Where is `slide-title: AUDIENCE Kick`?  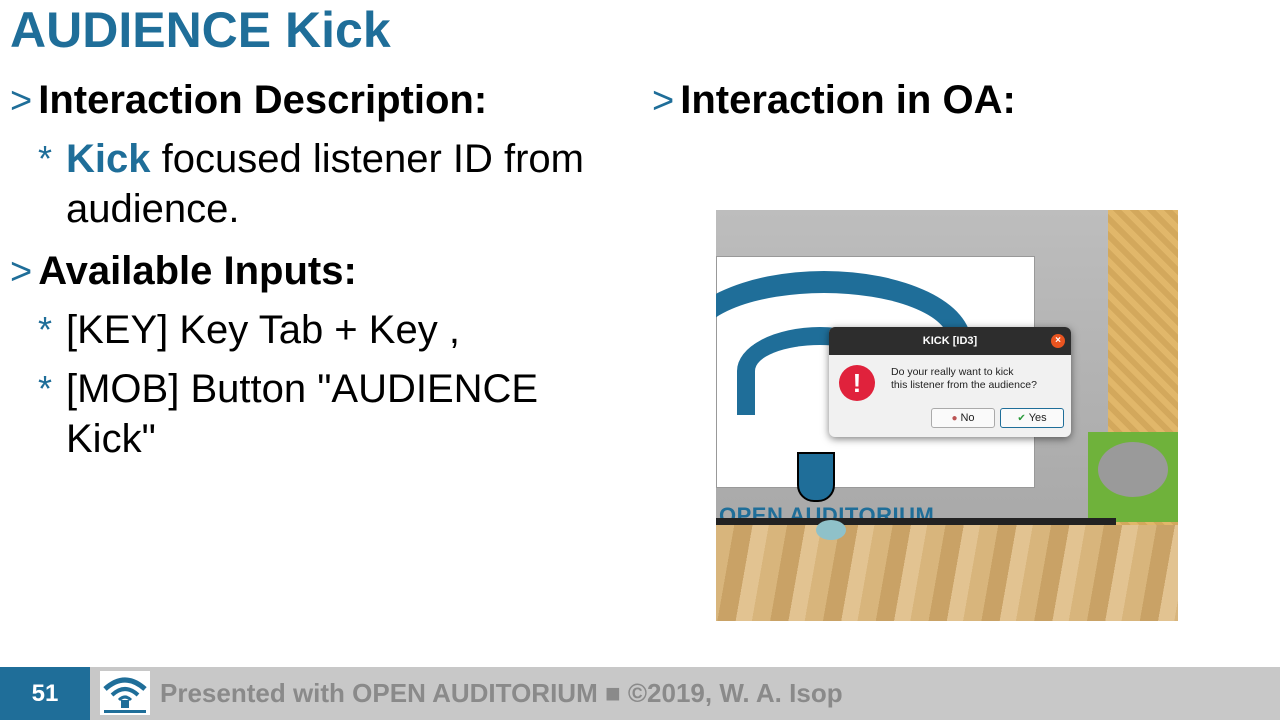
slide-title: AUDIENCE Kick is located at coordinates (200, 30).